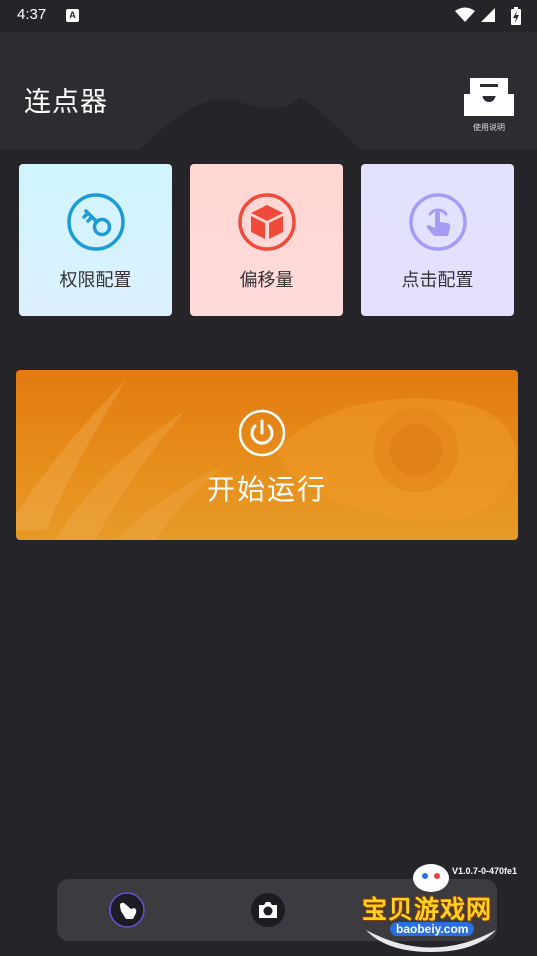 The height and width of the screenshot is (956, 537). What do you see at coordinates (489, 127) in the screenshot?
I see `manual-label: 使用说明` at bounding box center [489, 127].